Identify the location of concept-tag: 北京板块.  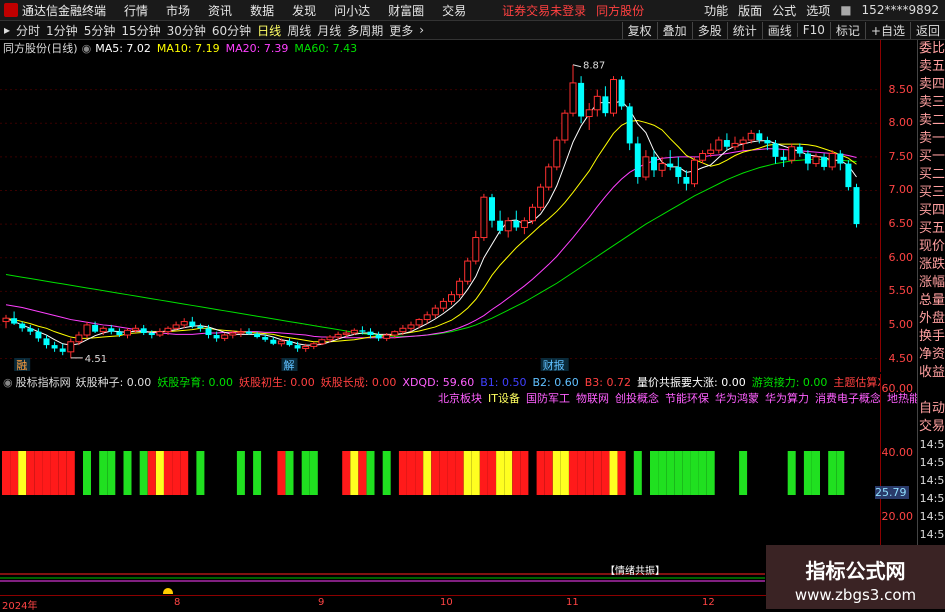
(460, 398).